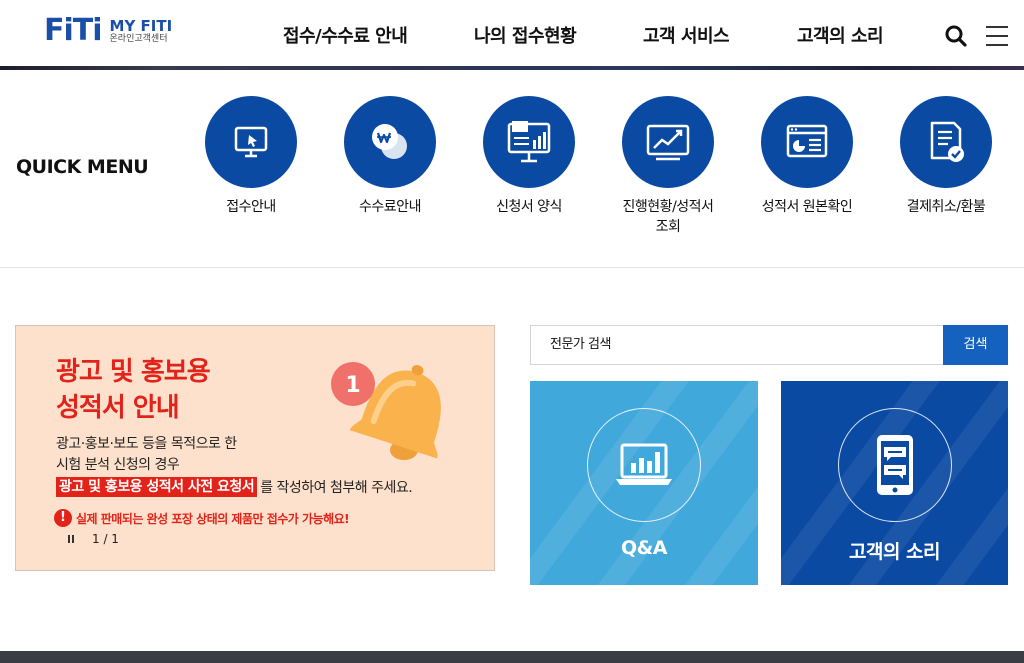 The height and width of the screenshot is (663, 1024). I want to click on quick-menu-item-reception: 접수안내, so click(251, 156).